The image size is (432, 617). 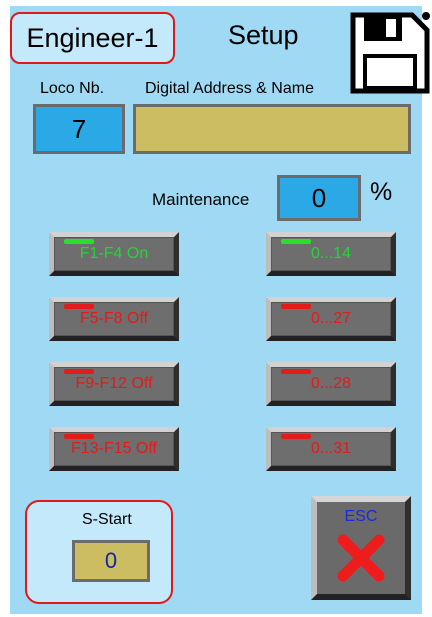 I want to click on close-icon, so click(x=361, y=558).